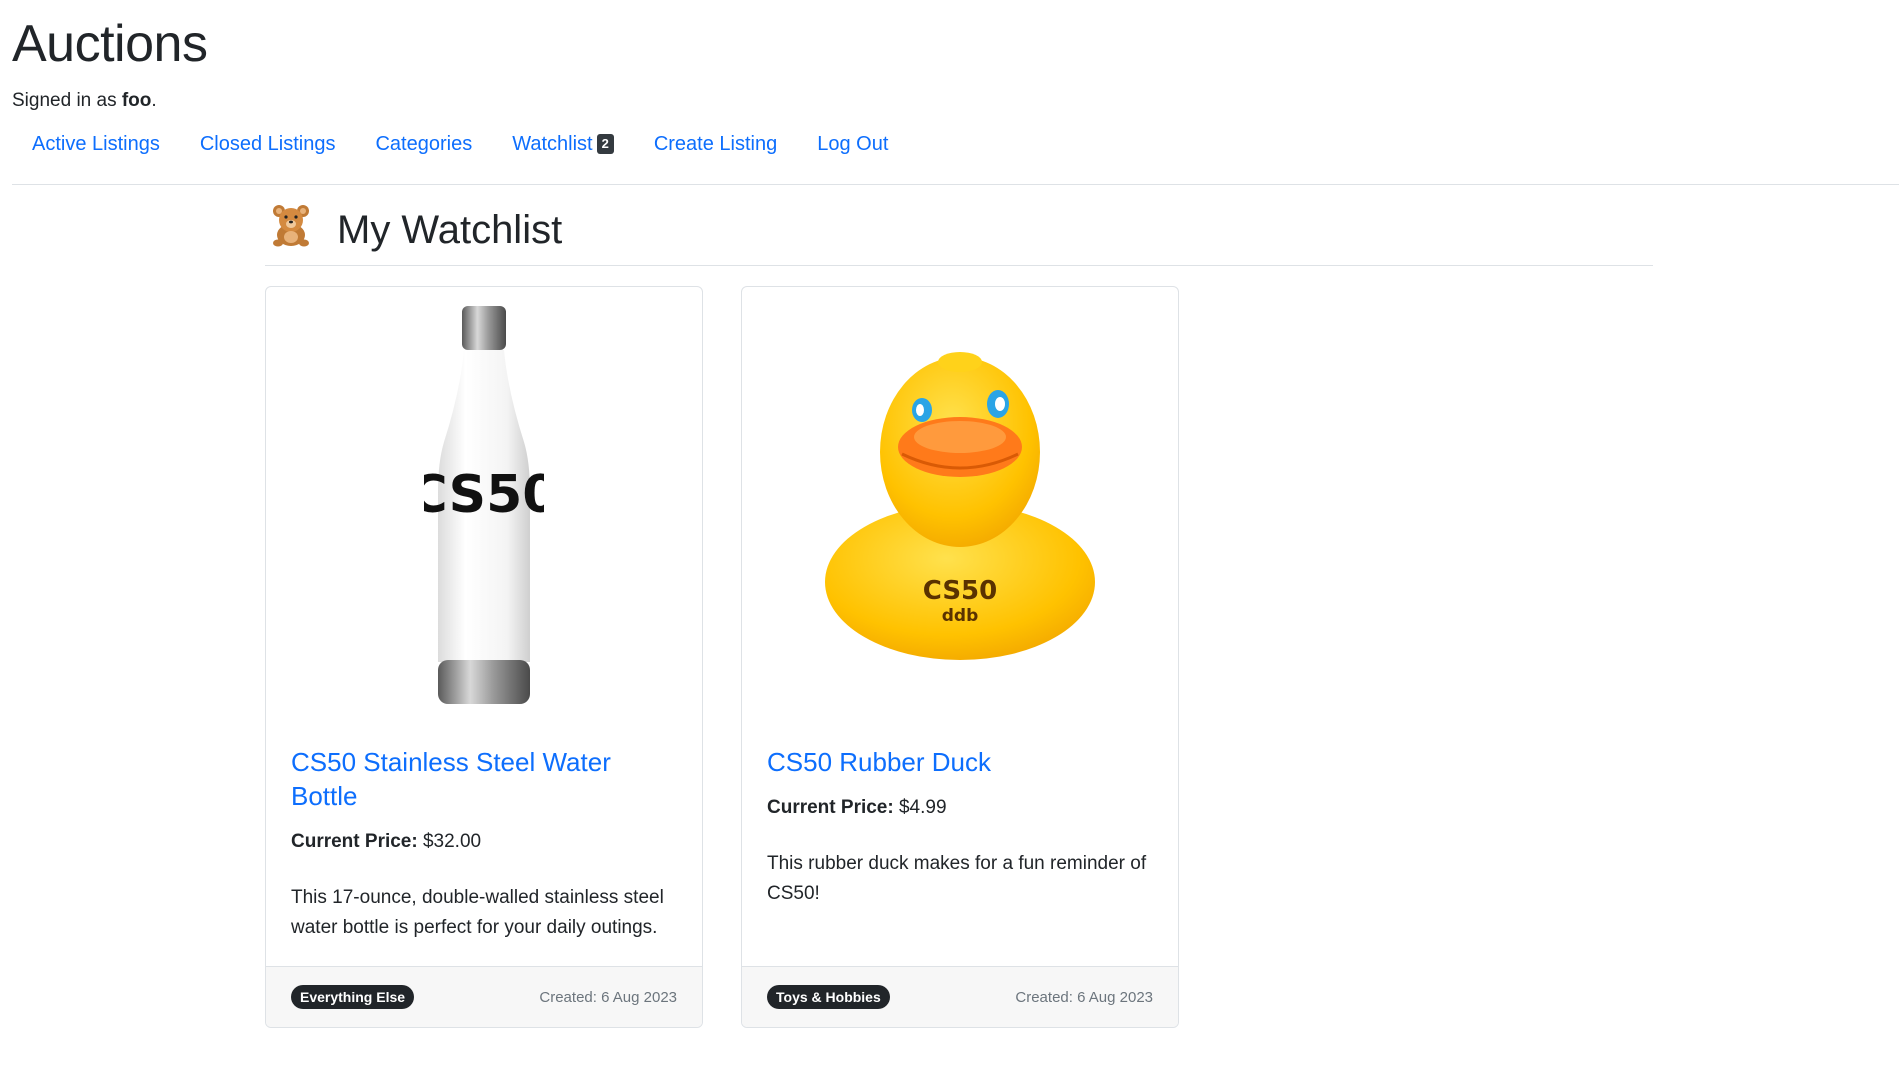 The height and width of the screenshot is (1079, 1899). I want to click on listing-title-link: CS50 Stainless Steel Water Bottle, so click(484, 779).